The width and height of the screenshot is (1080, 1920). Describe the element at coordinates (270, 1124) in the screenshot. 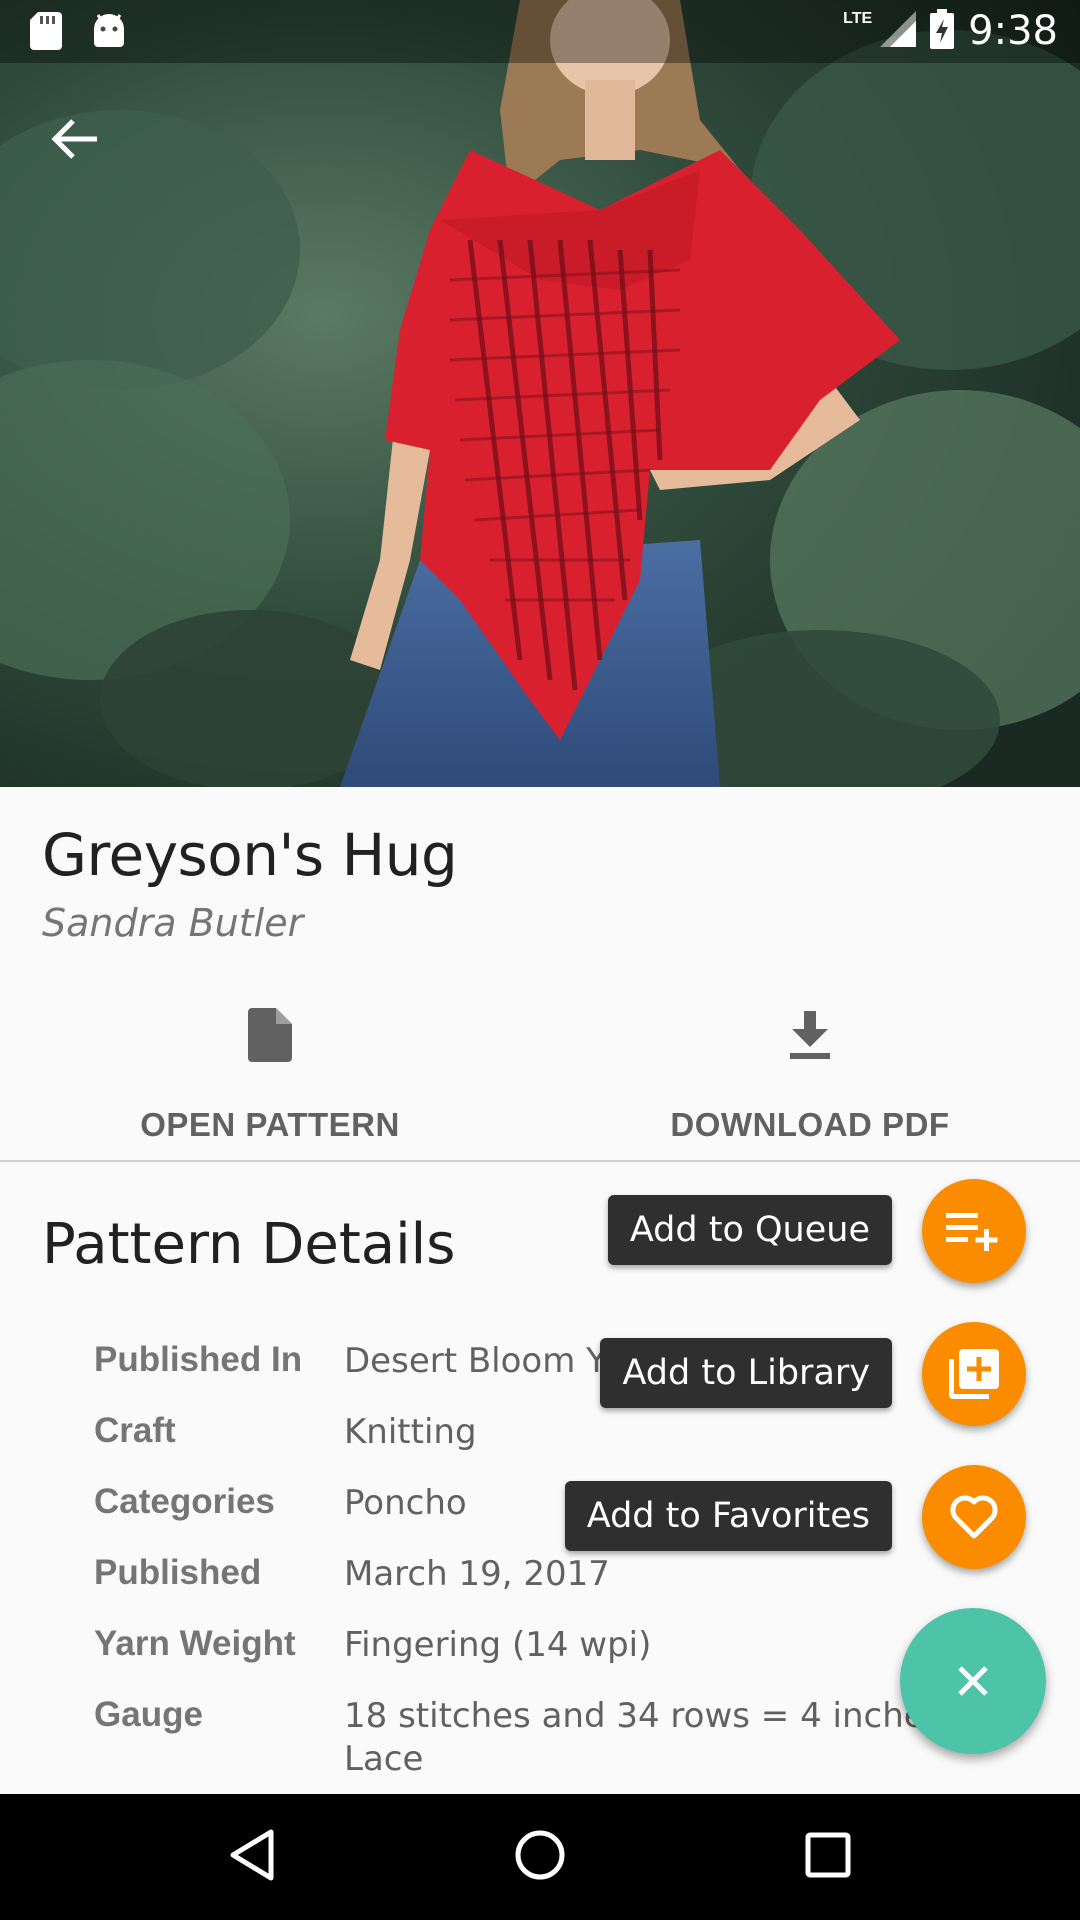

I see `open-pattern-label: OPEN PATTERN` at that location.